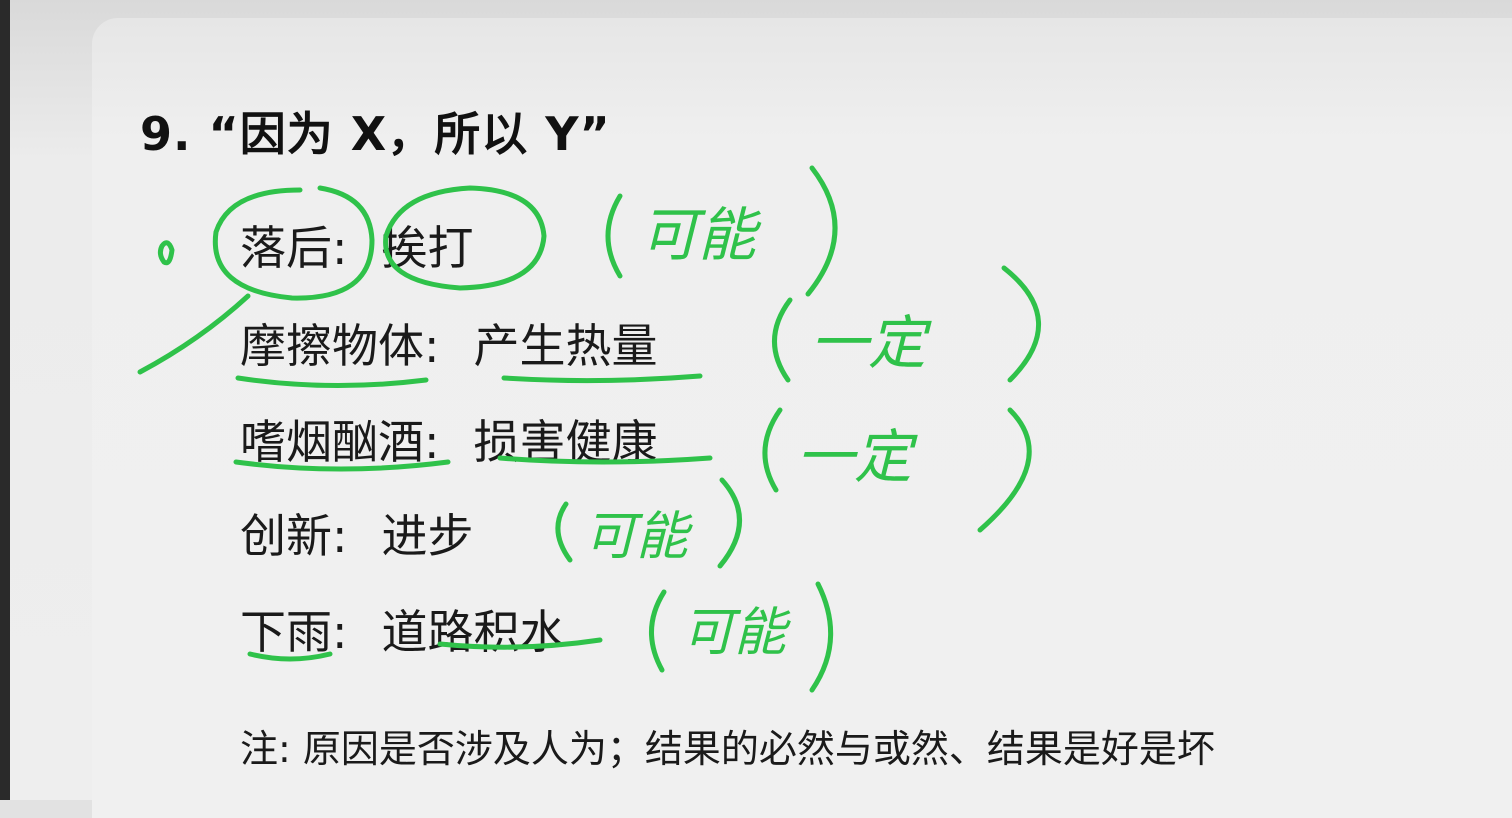 The image size is (1512, 818). I want to click on effect-text: 损害健康, so click(565, 442).